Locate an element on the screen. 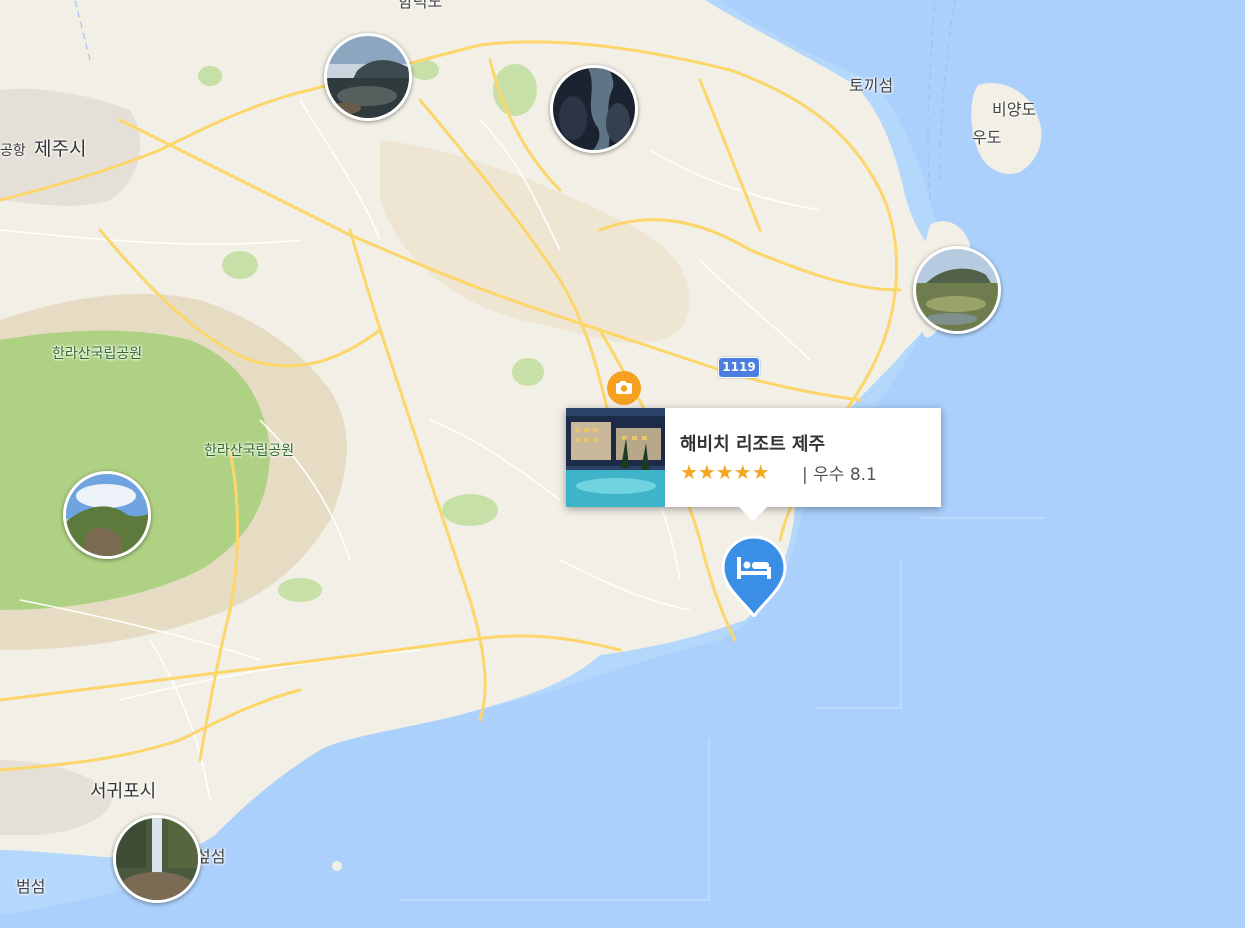  photo-marker-waterfall is located at coordinates (157, 859).